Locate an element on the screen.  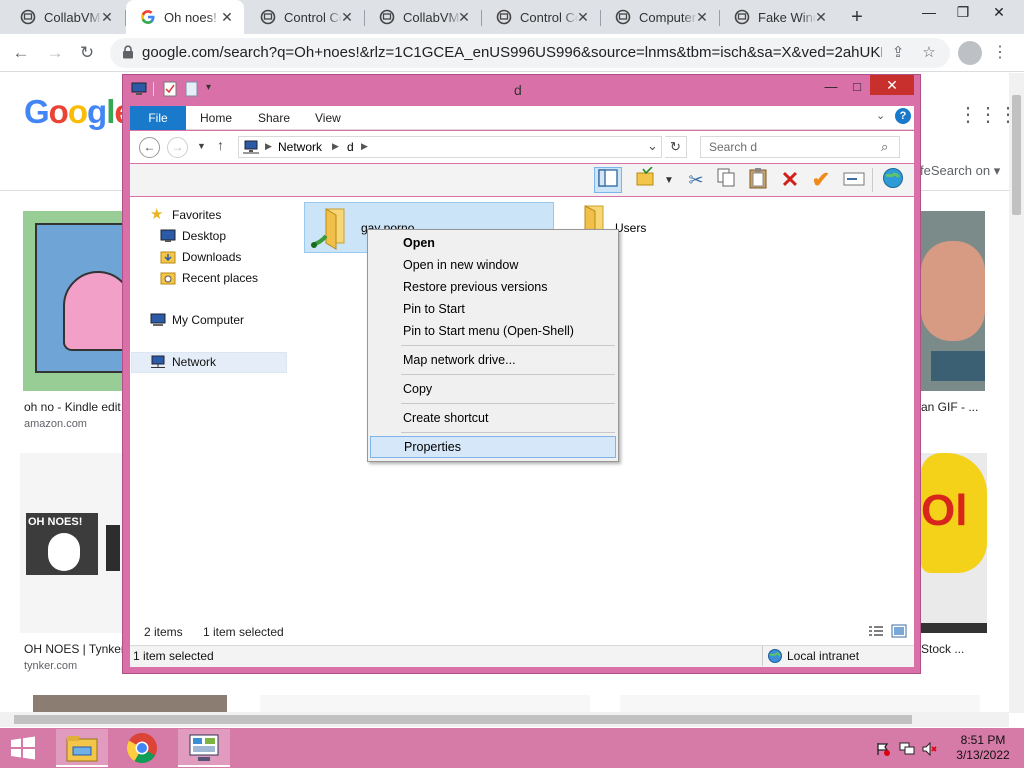
reload-icon: ↻ is located at coordinates (87, 53).